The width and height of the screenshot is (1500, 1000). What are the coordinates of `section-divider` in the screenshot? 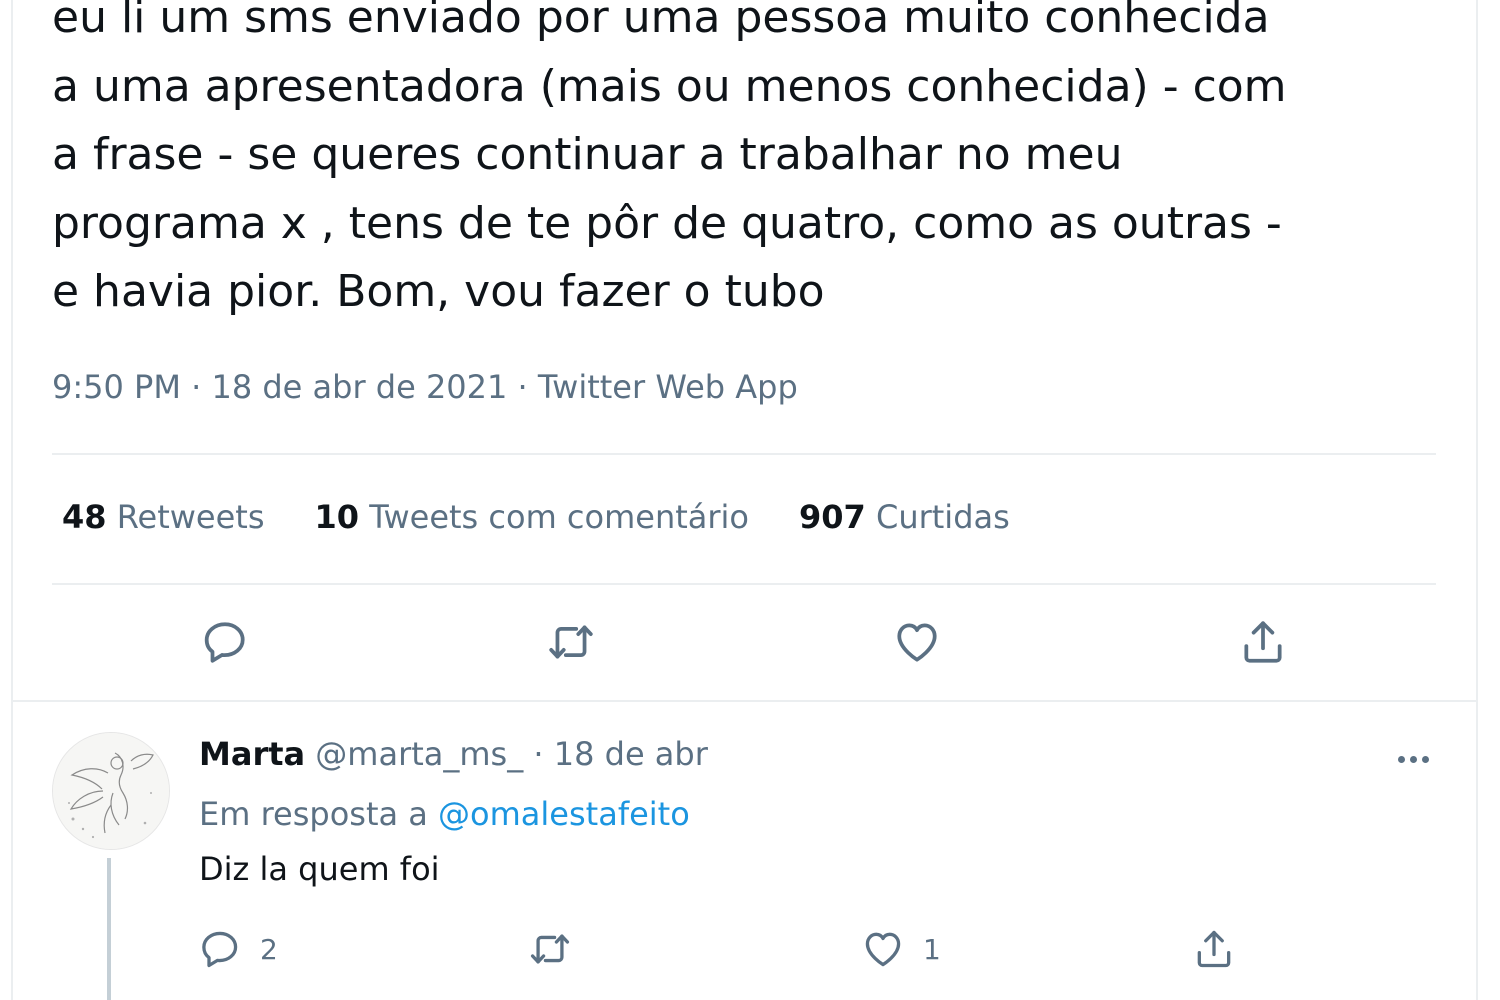 It's located at (744, 701).